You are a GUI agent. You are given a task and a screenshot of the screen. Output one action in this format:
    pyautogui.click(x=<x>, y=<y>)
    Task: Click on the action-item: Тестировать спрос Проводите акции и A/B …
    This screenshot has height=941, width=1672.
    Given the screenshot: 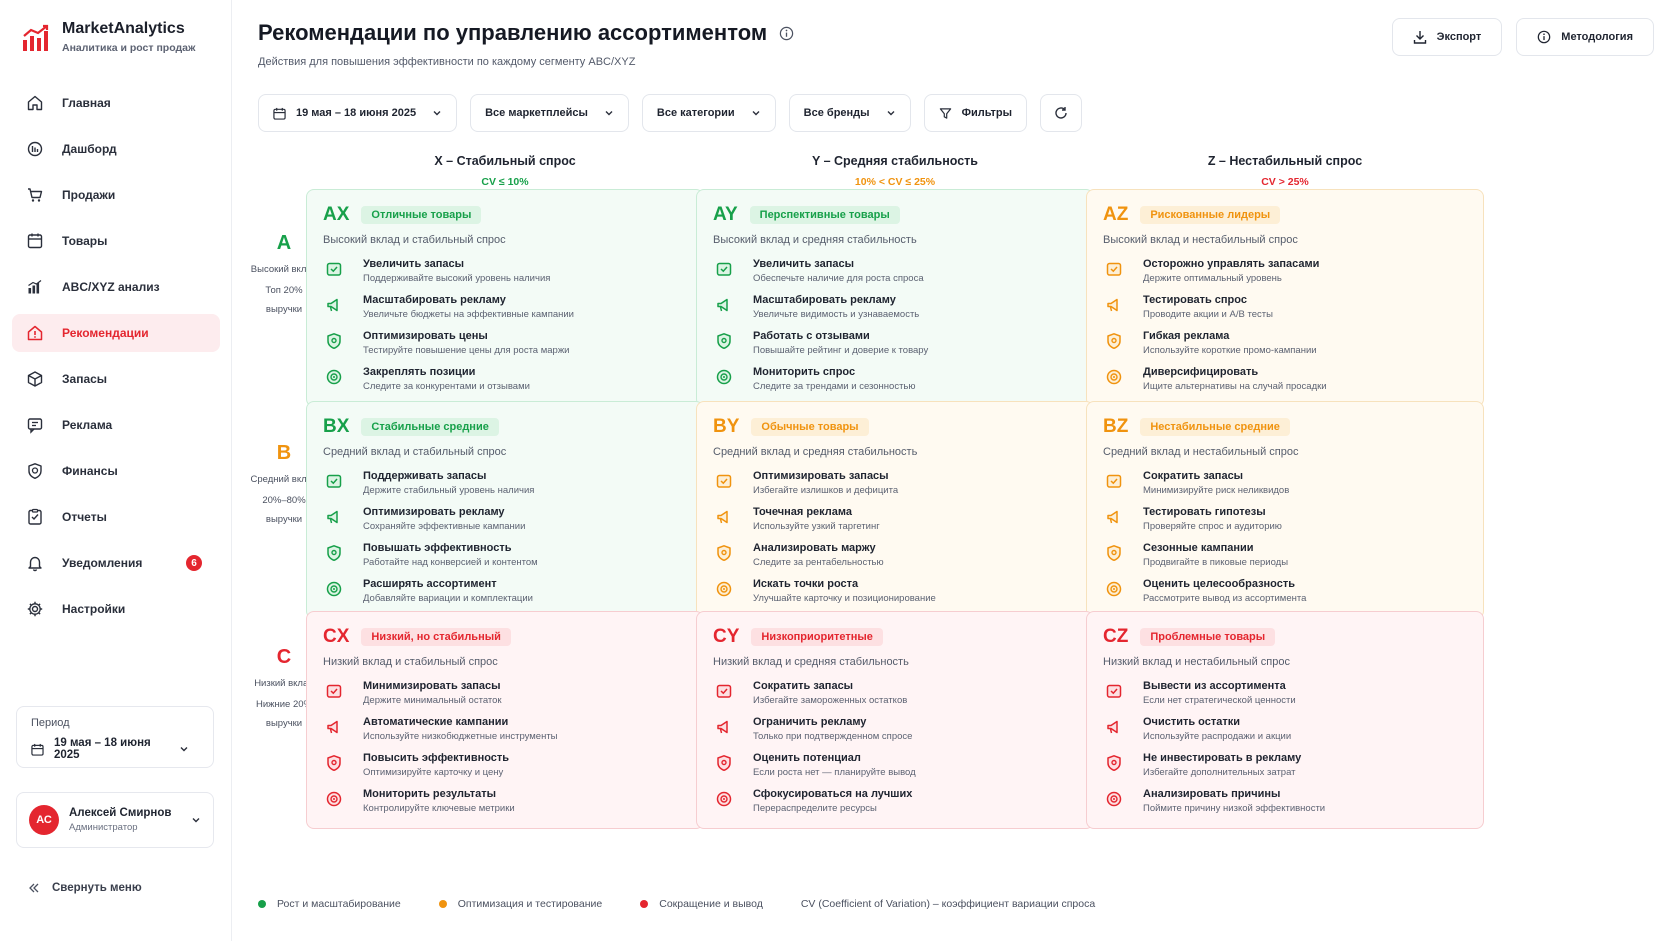 What is the action you would take?
    pyautogui.click(x=1285, y=312)
    